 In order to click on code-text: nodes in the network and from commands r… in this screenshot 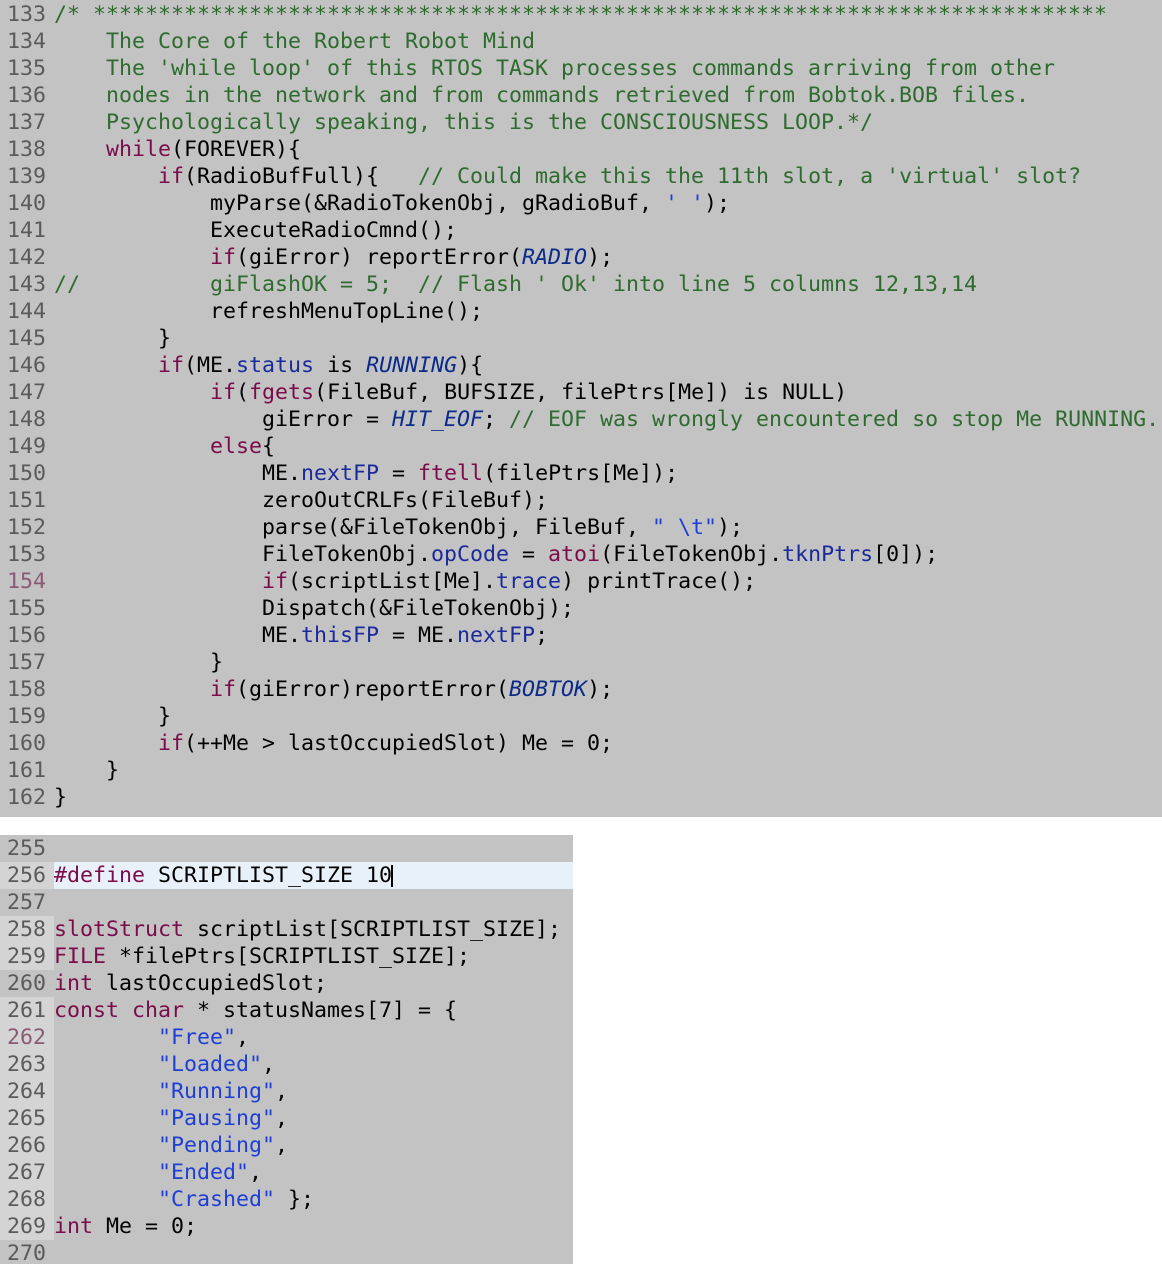, I will do `click(541, 95)`.